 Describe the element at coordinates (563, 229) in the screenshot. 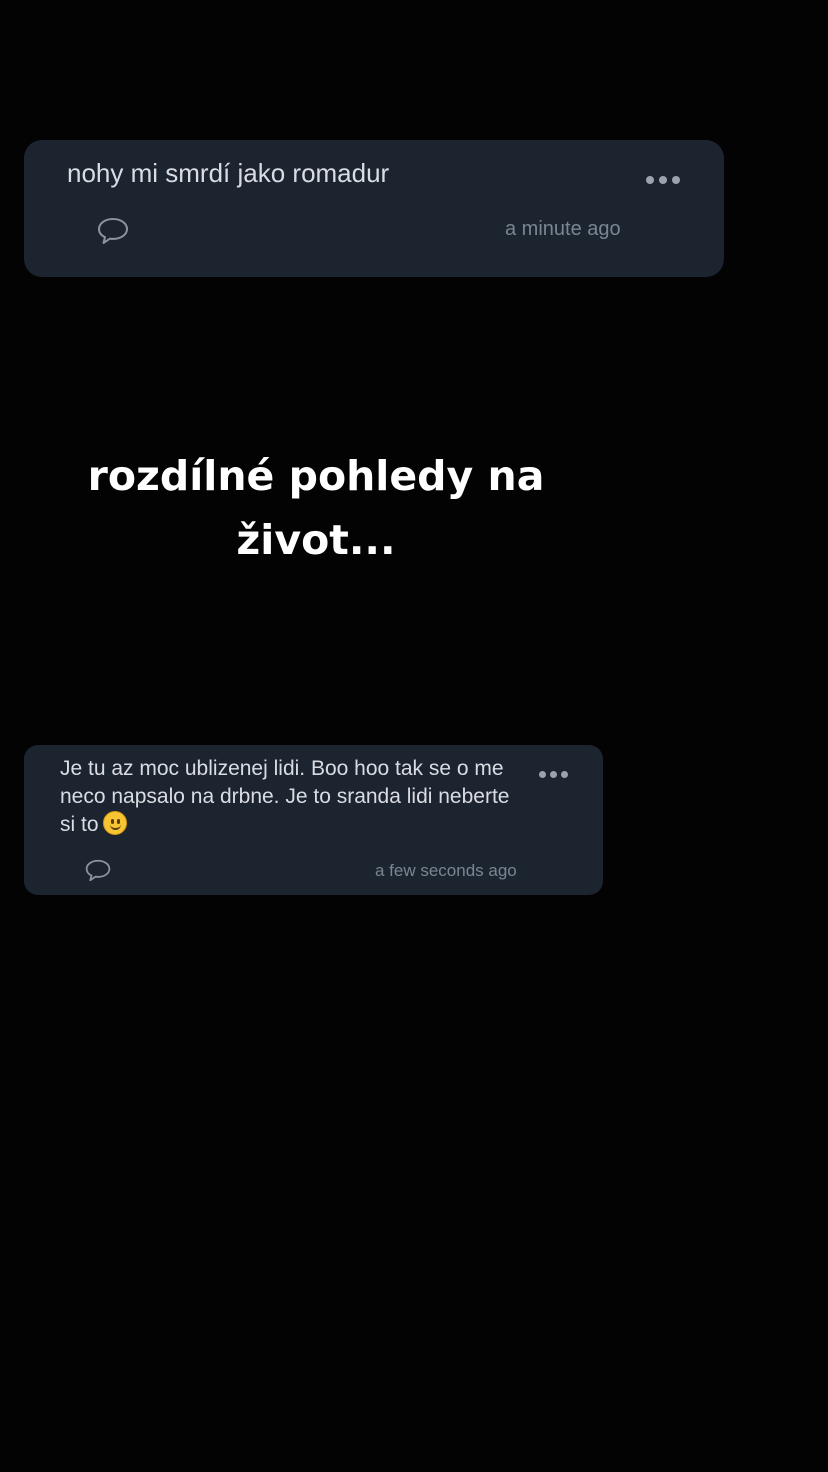

I see `post-timestamp: a minute ago` at that location.